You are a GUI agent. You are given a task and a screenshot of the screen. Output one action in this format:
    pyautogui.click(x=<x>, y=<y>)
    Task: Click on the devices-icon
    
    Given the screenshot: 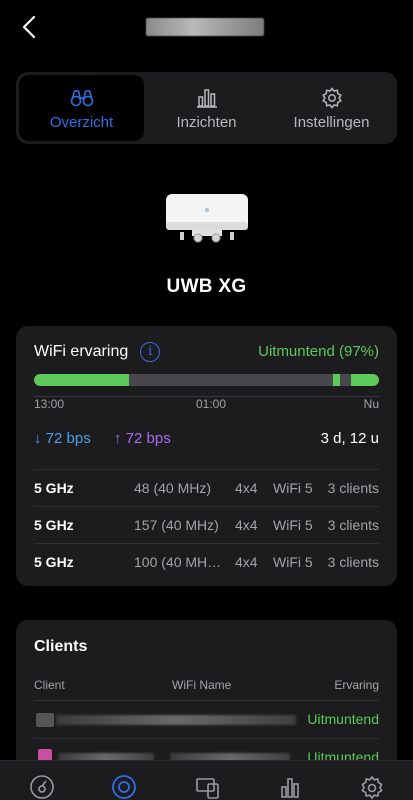 What is the action you would take?
    pyautogui.click(x=124, y=786)
    